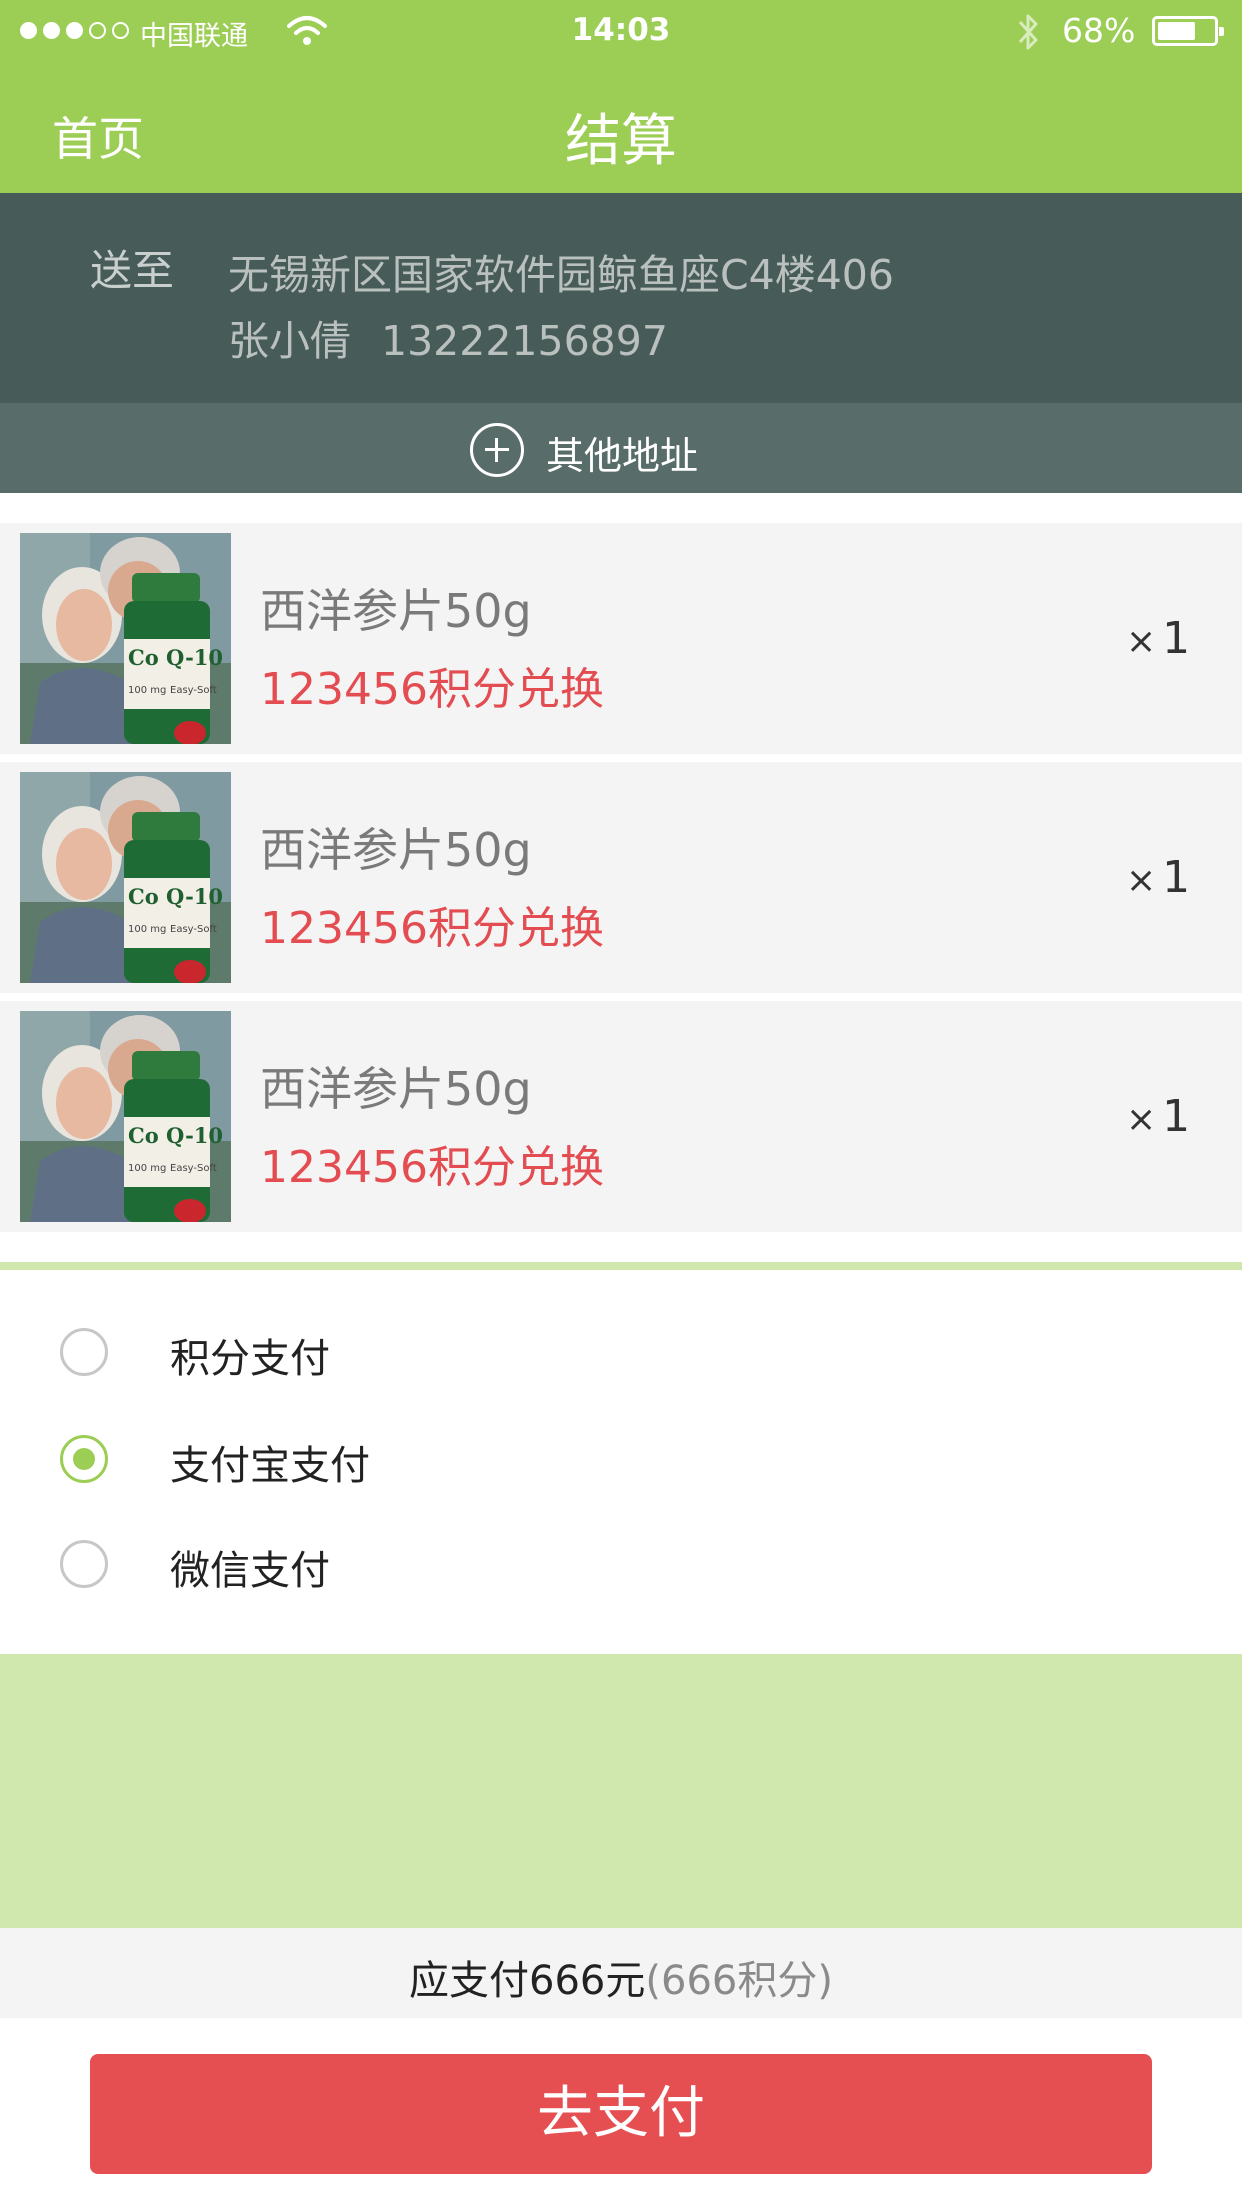 The height and width of the screenshot is (2208, 1242). I want to click on total-amount: 应支付666元, so click(527, 1981).